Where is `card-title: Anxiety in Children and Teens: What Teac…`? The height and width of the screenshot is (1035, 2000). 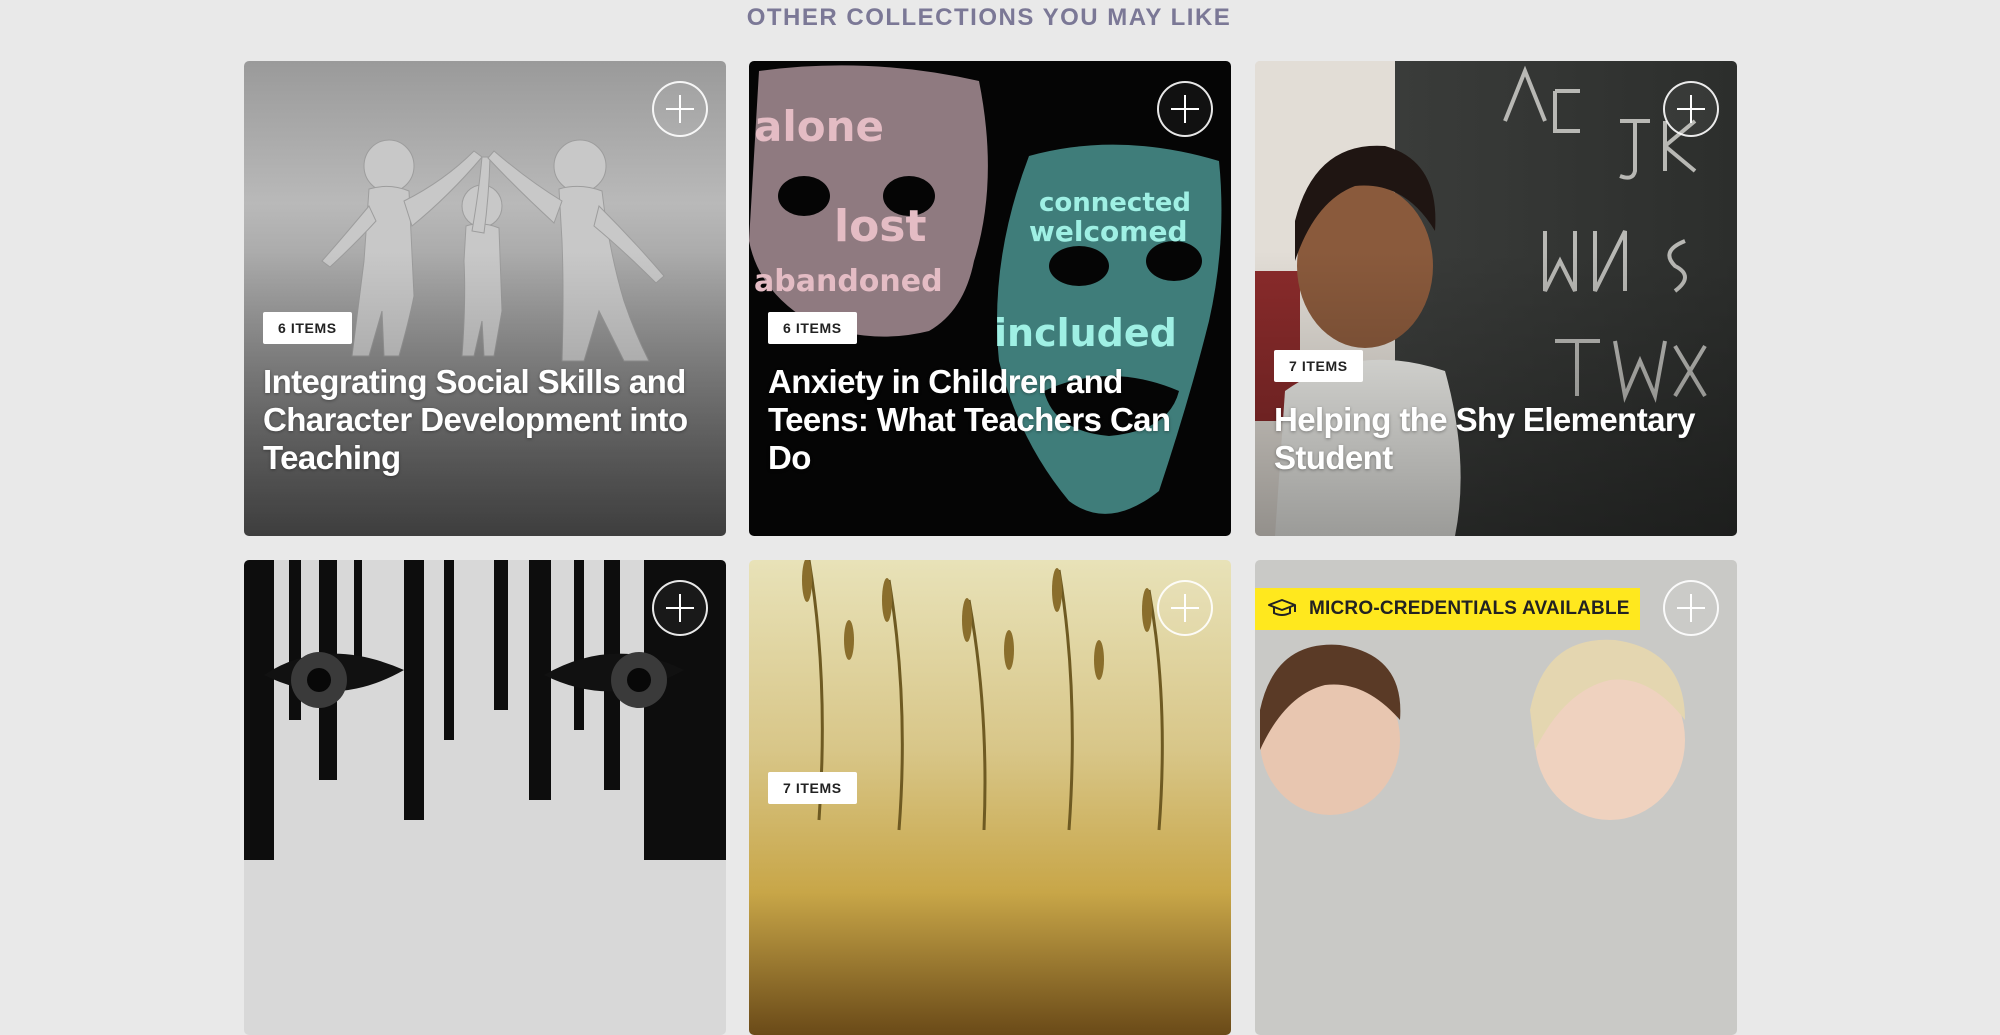
card-title: Anxiety in Children and Teens: What Teac… is located at coordinates (990, 420).